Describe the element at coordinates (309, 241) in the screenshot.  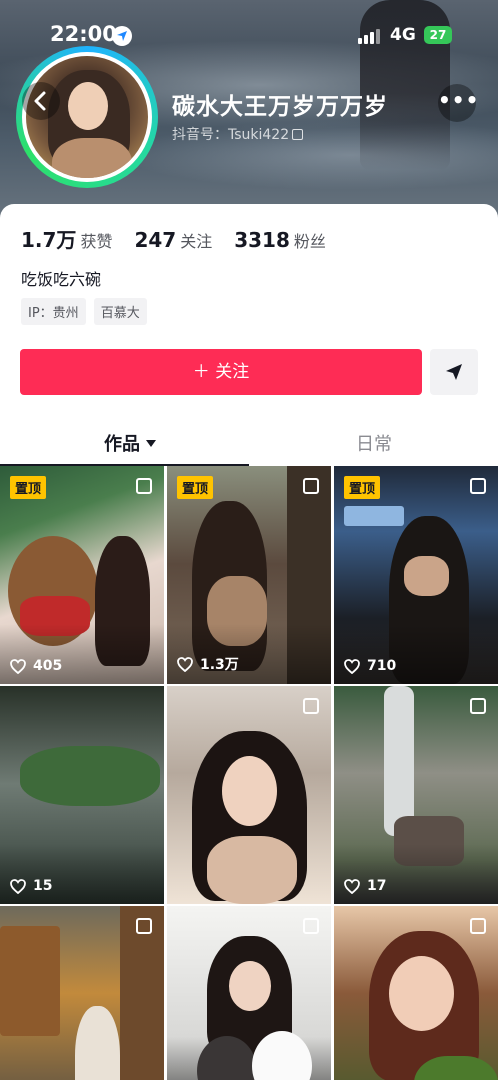
I see `stat-label: 粉丝` at that location.